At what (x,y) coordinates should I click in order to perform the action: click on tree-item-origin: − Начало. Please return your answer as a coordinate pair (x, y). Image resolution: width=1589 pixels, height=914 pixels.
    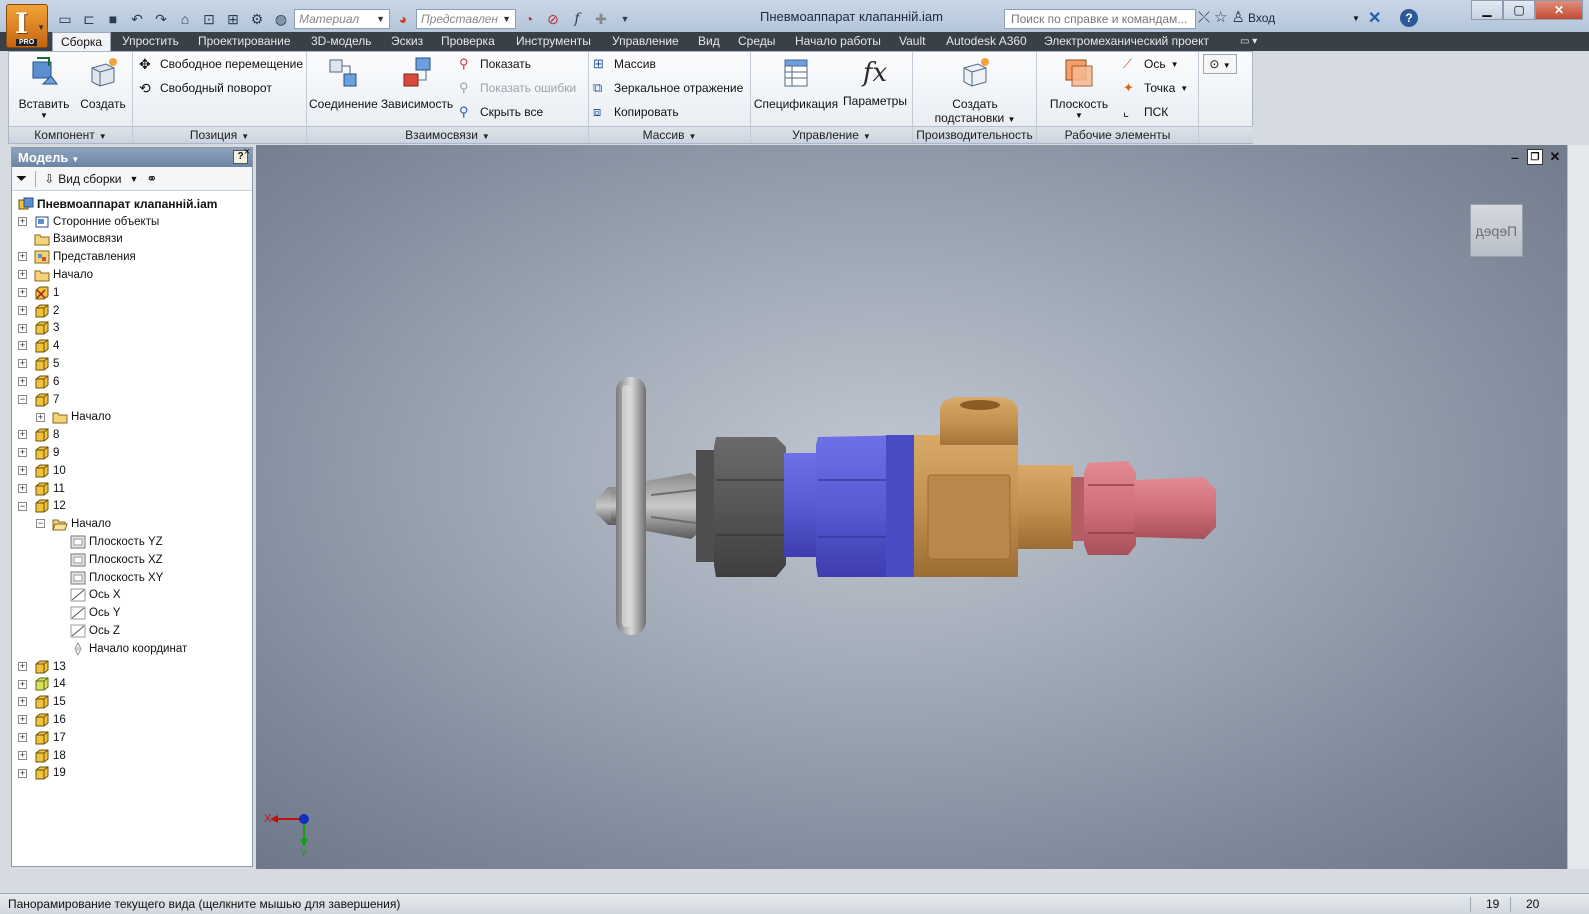
    Looking at the image, I should click on (132, 524).